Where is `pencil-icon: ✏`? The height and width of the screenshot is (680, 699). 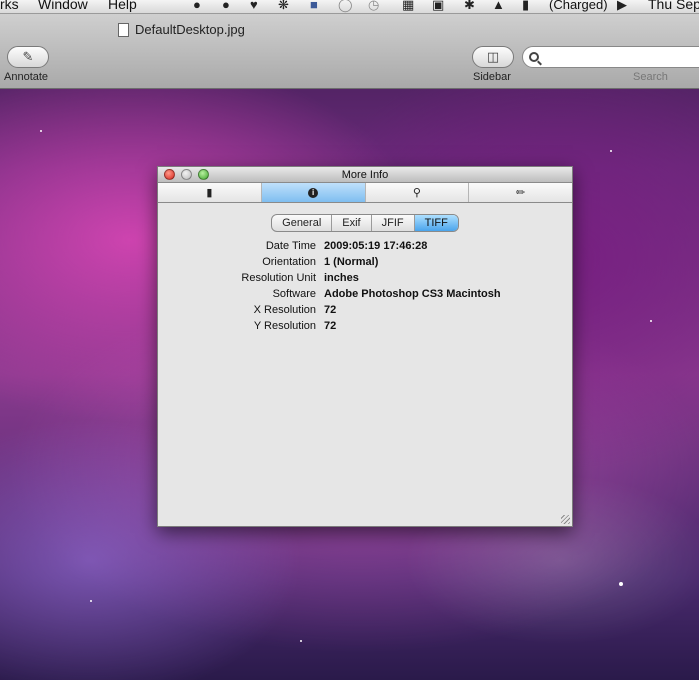 pencil-icon: ✏ is located at coordinates (521, 193).